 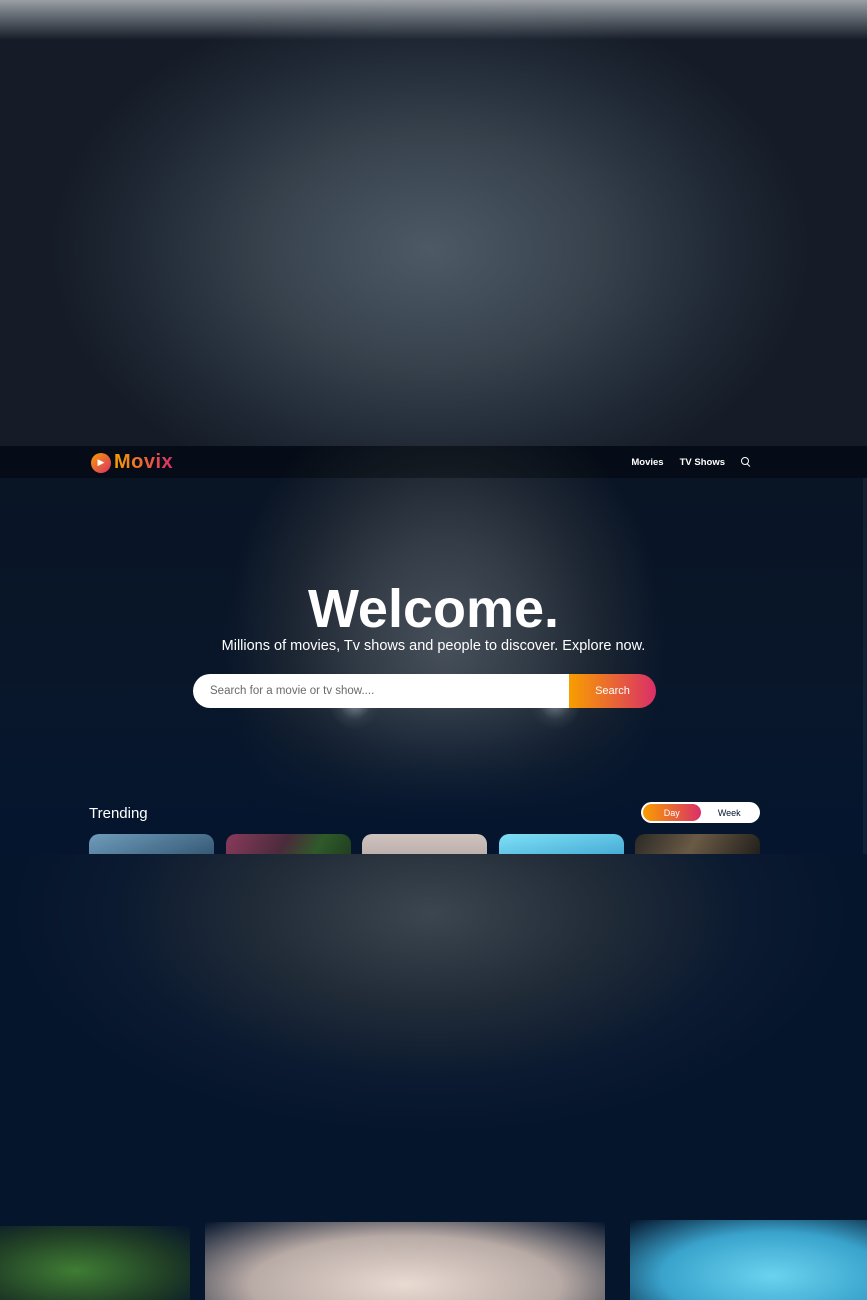 I want to click on scrollbar, so click(x=865, y=666).